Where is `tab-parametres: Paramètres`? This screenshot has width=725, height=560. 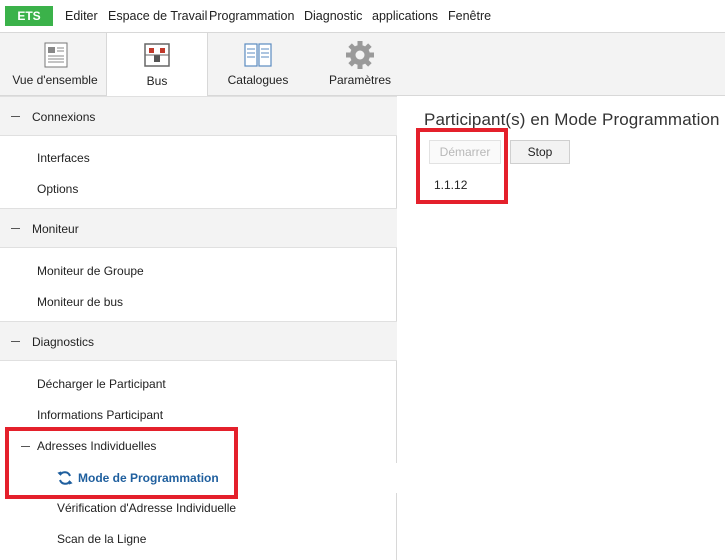
tab-parametres: Paramètres is located at coordinates (360, 64).